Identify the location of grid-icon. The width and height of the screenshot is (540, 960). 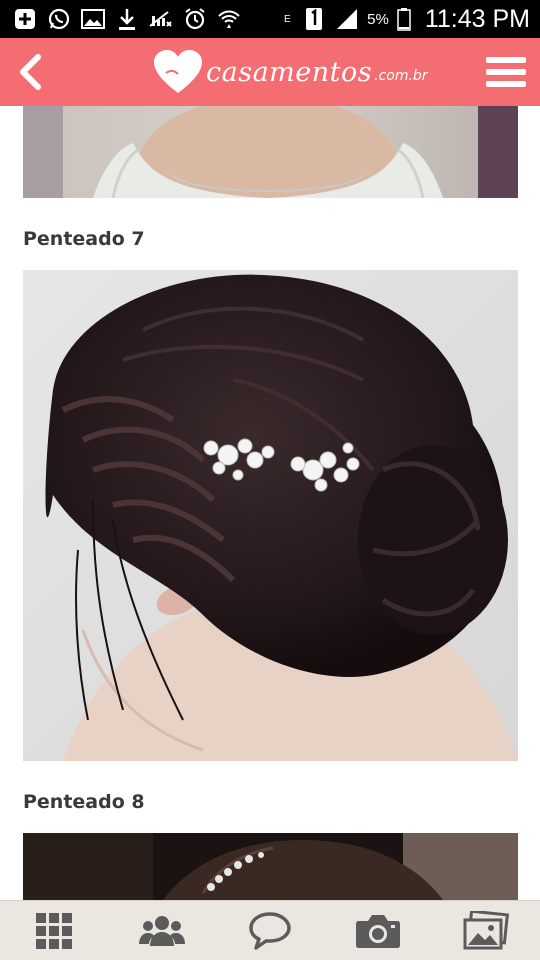
(54, 930).